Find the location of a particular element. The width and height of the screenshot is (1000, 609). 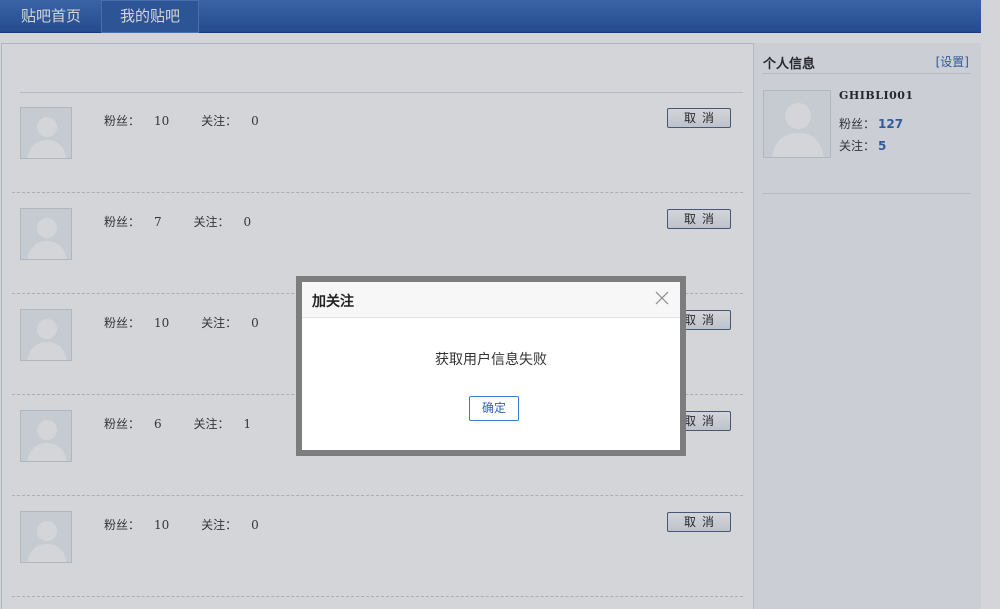

follow-dialog: 加关注 获取用户信息失败 确定 is located at coordinates (491, 366).